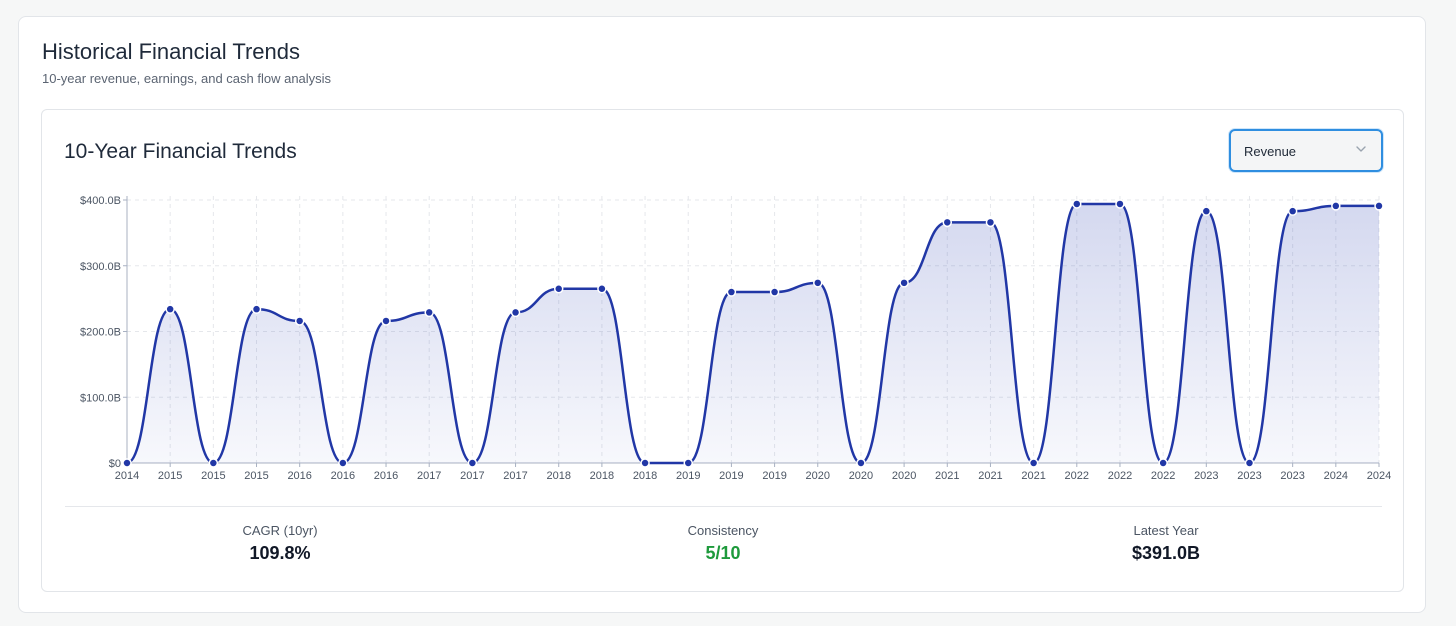  I want to click on y-tick-label: $400.0B, so click(100, 201).